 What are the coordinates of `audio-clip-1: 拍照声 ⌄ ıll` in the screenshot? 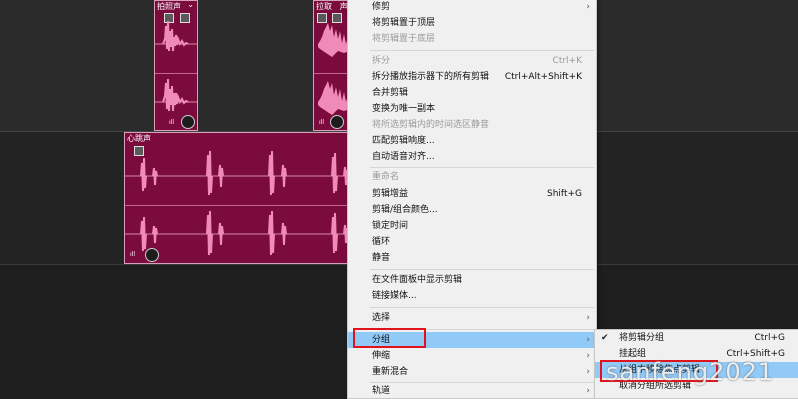 It's located at (176, 65).